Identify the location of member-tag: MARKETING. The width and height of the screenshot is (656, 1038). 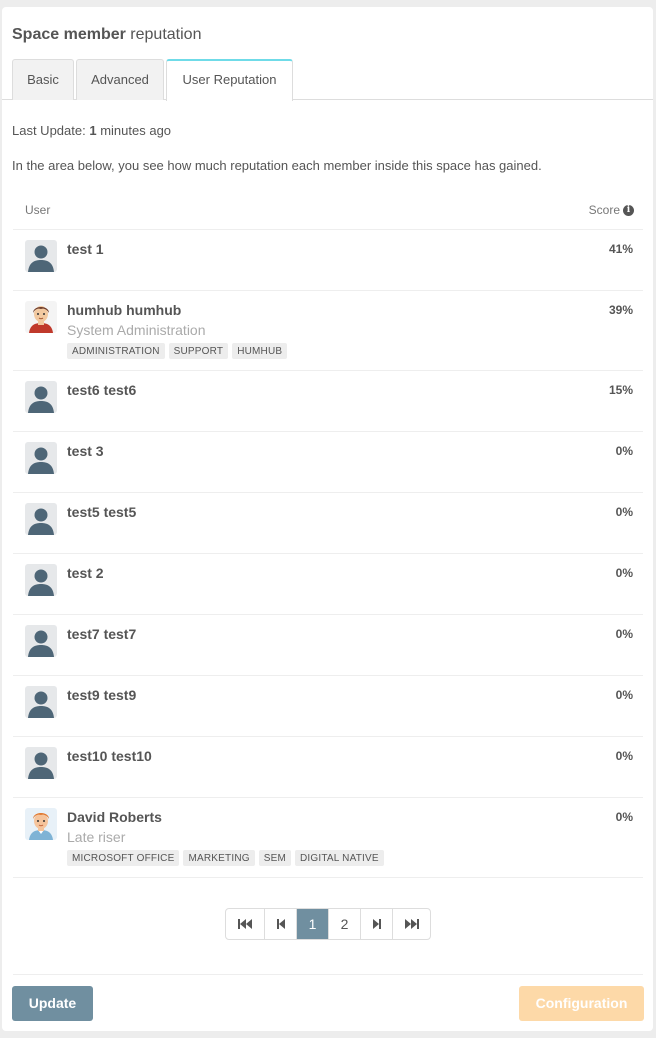
(219, 858).